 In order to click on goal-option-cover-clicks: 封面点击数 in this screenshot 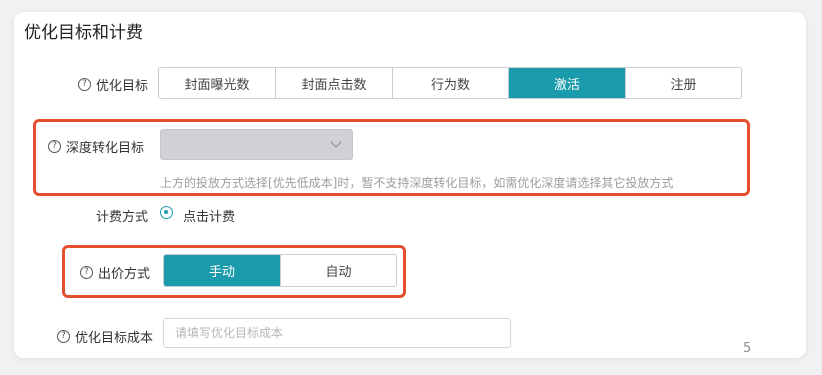, I will do `click(334, 83)`.